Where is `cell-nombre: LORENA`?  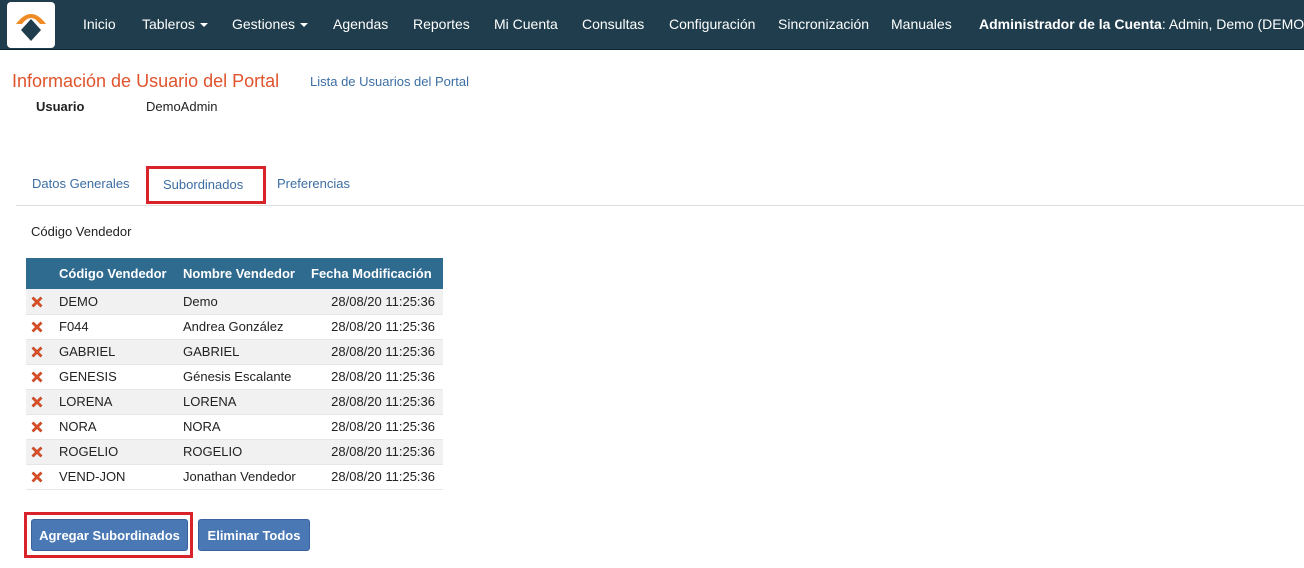 cell-nombre: LORENA is located at coordinates (241, 402).